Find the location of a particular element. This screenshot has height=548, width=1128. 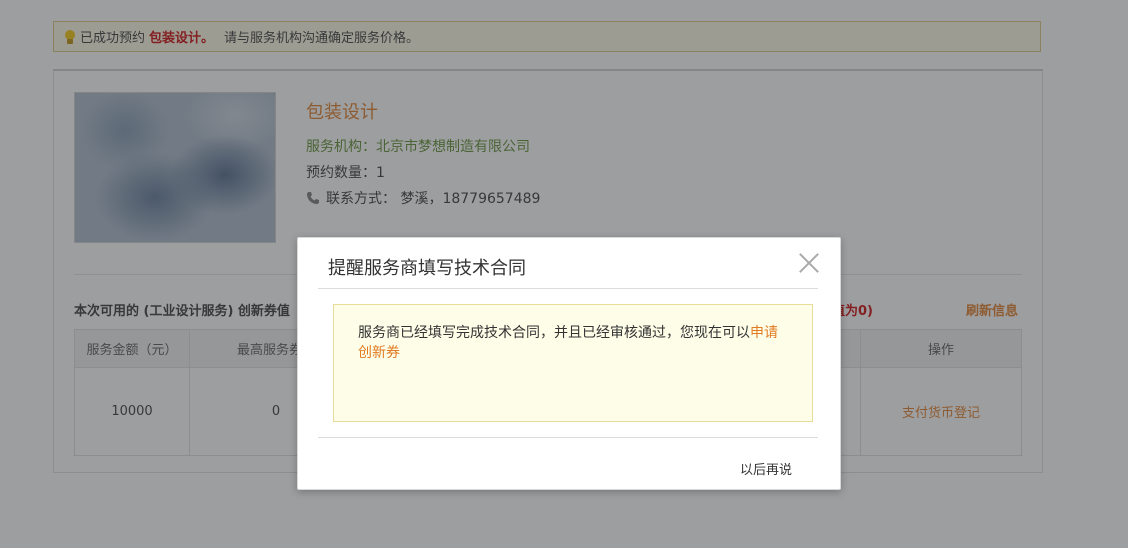

later-button: 以后再说 is located at coordinates (766, 468).